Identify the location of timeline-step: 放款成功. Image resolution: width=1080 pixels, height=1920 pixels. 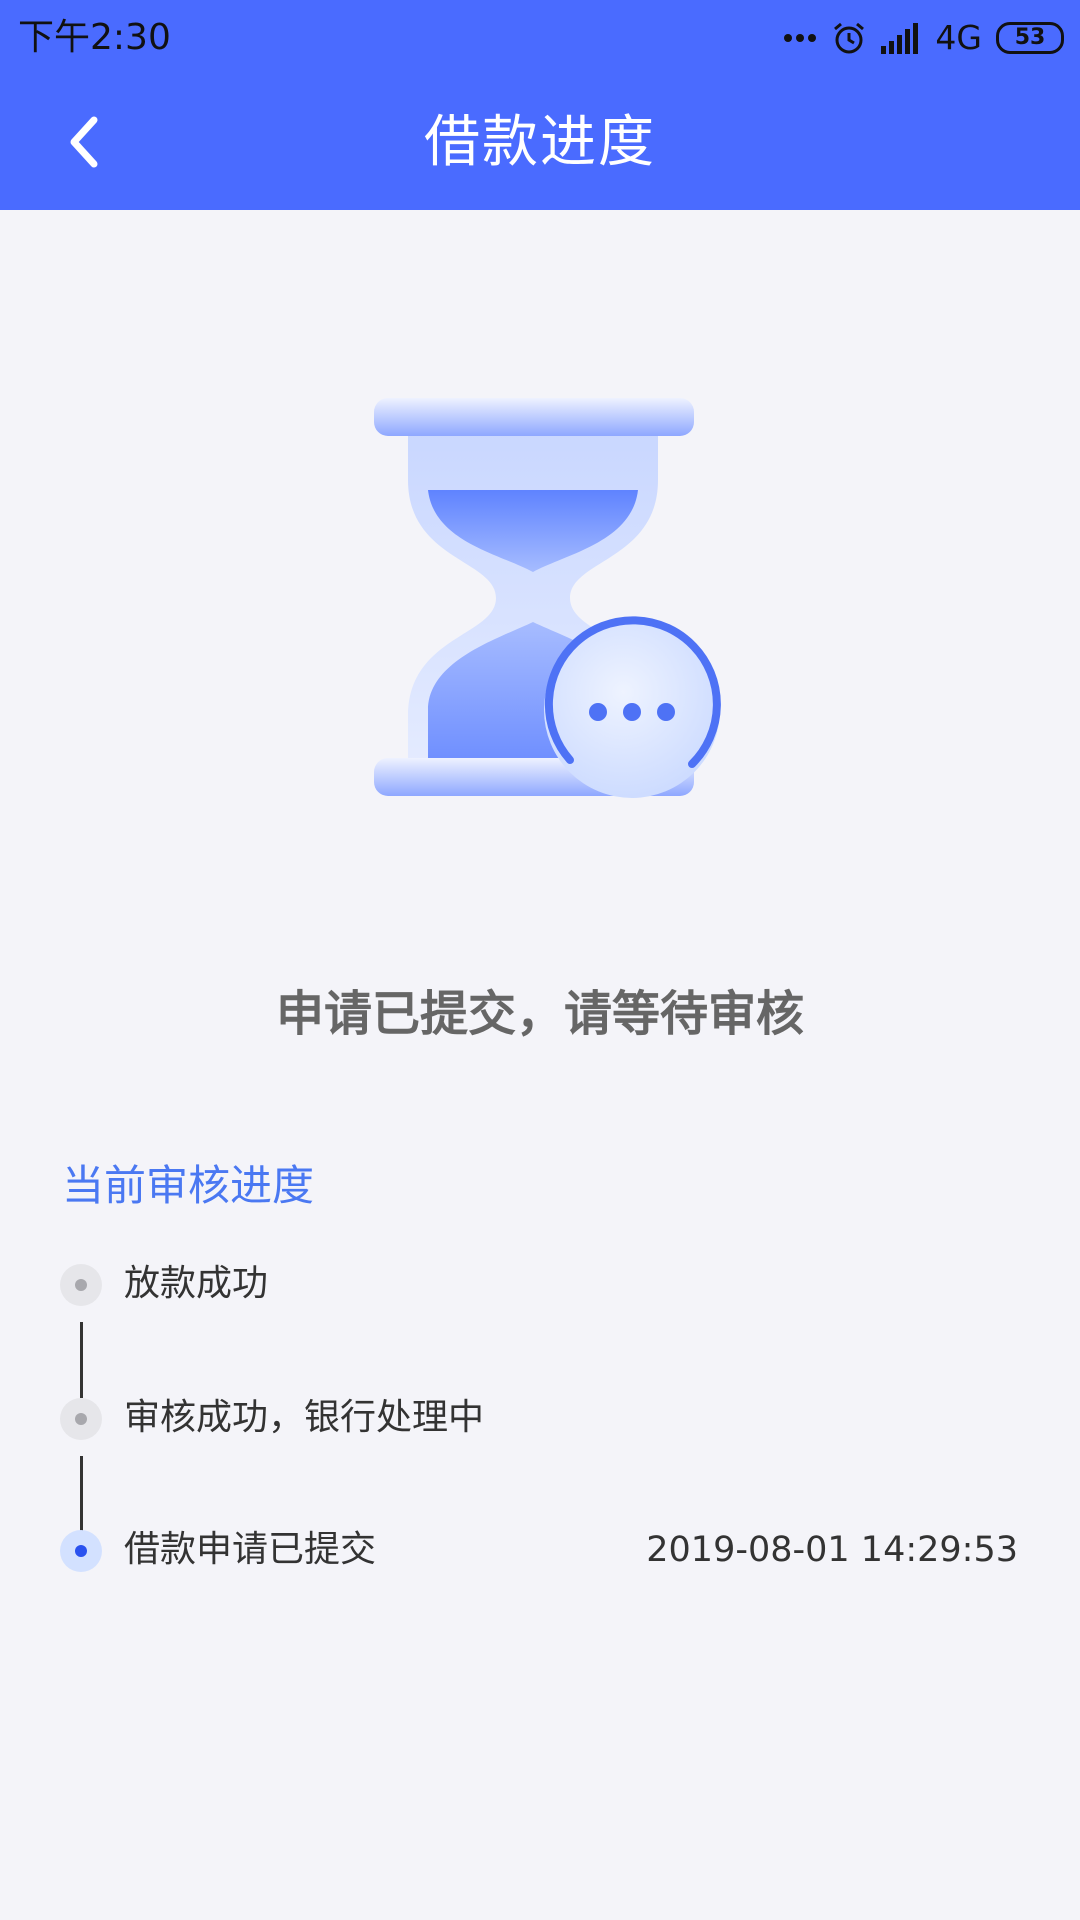
(540, 1284).